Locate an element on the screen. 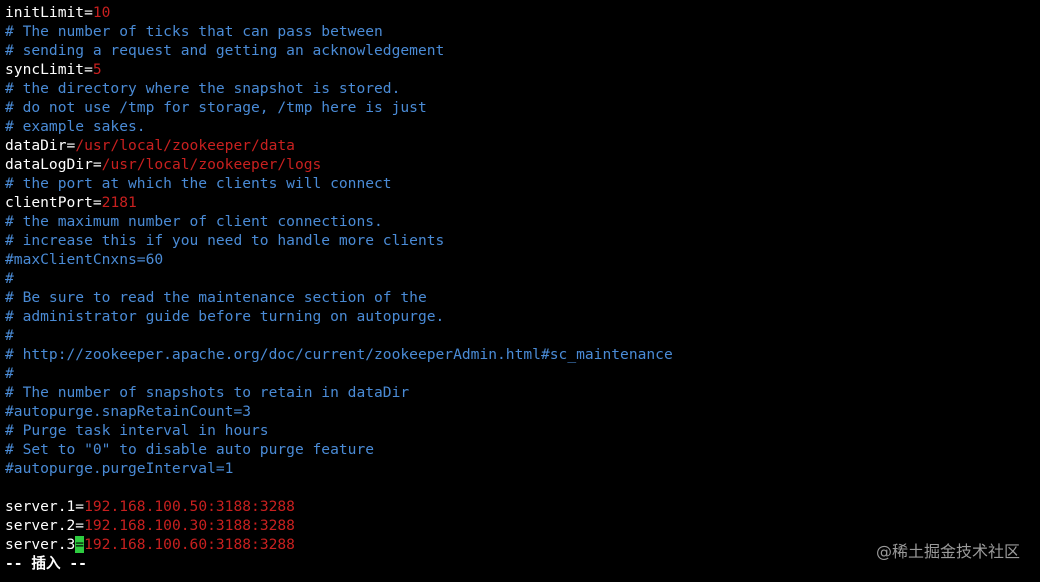 Image resolution: width=1040 pixels, height=582 pixels. setting-key: server.3 is located at coordinates (40, 544).